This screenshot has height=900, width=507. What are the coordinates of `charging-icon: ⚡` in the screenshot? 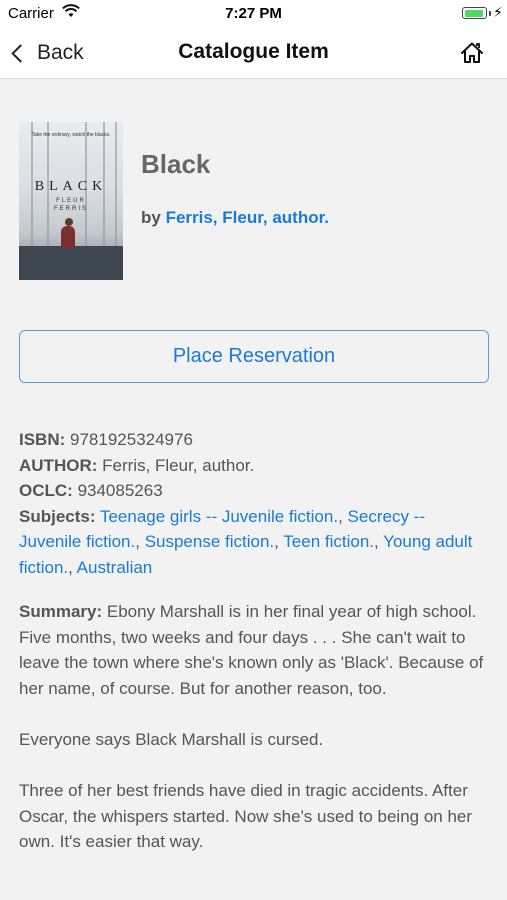 It's located at (498, 12).